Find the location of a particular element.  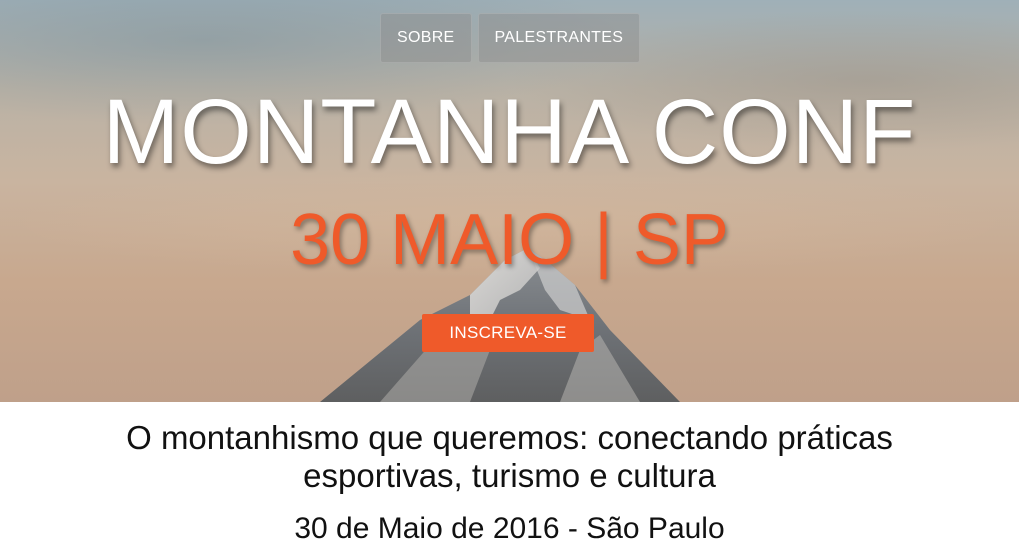

nav-item-palestrantes: PALESTRANTES is located at coordinates (559, 38).